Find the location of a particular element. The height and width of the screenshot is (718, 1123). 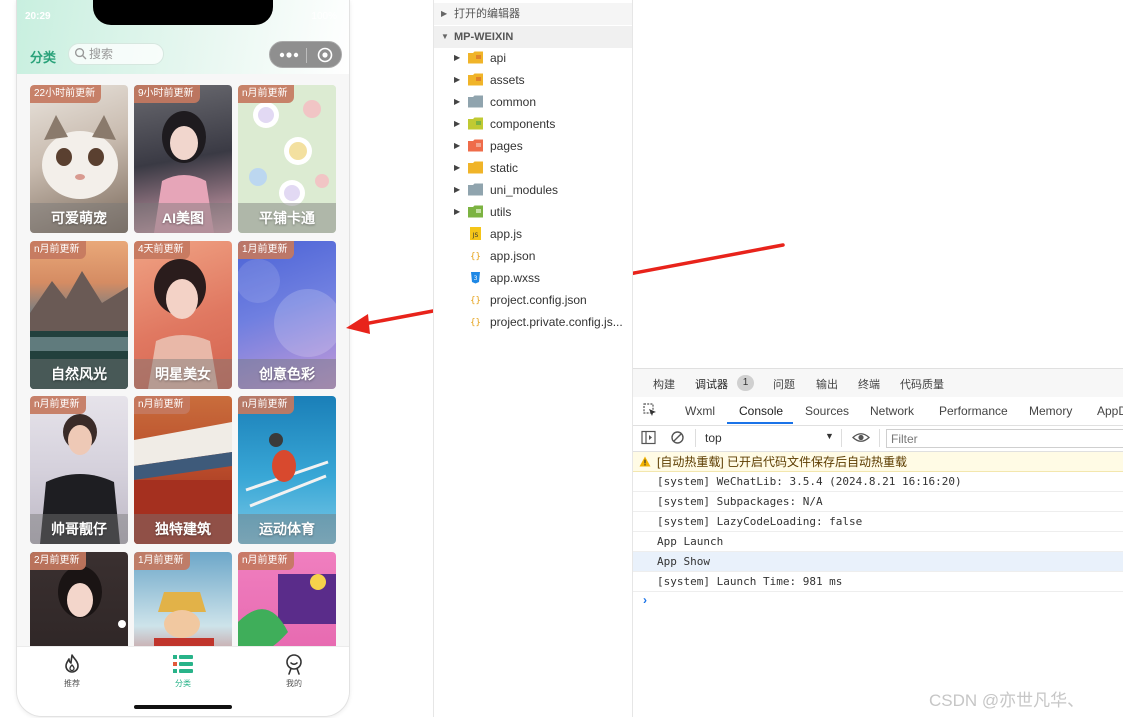

tree-item-label: static is located at coordinates (504, 168).